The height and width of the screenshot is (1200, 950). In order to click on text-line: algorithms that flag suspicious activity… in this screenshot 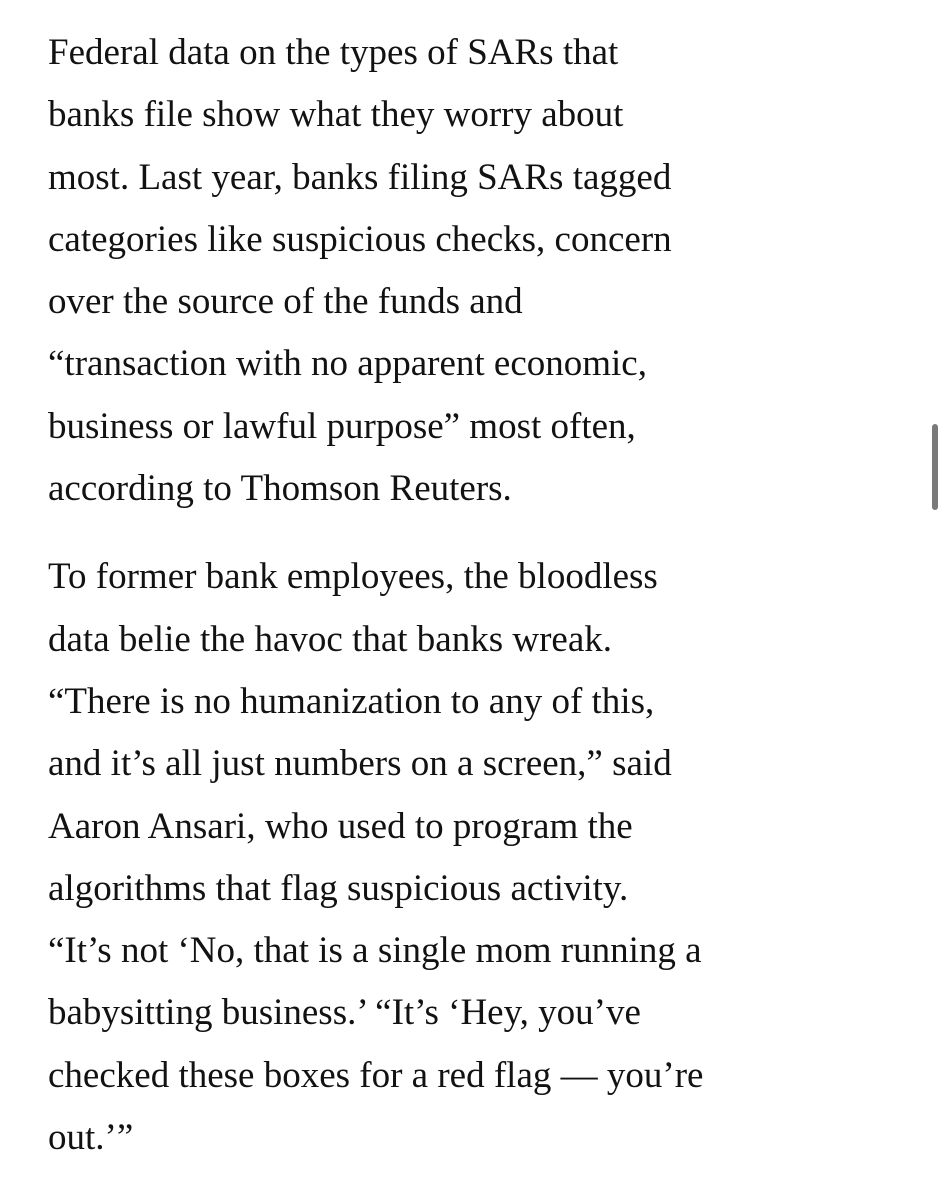, I will do `click(338, 888)`.